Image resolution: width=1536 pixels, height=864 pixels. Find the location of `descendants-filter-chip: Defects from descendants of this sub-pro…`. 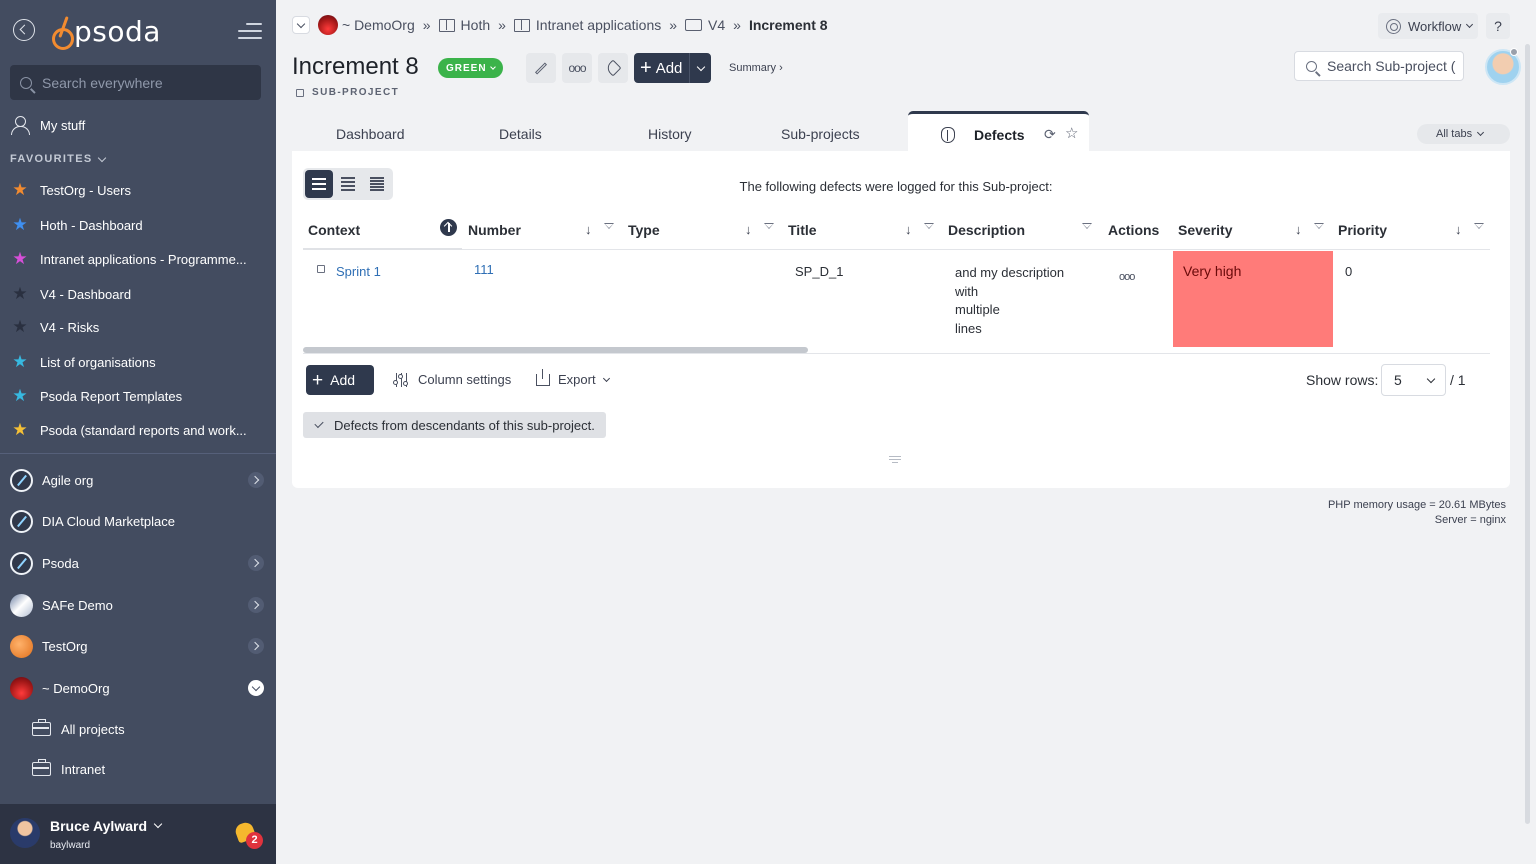

descendants-filter-chip: Defects from descendants of this sub-pro… is located at coordinates (454, 425).